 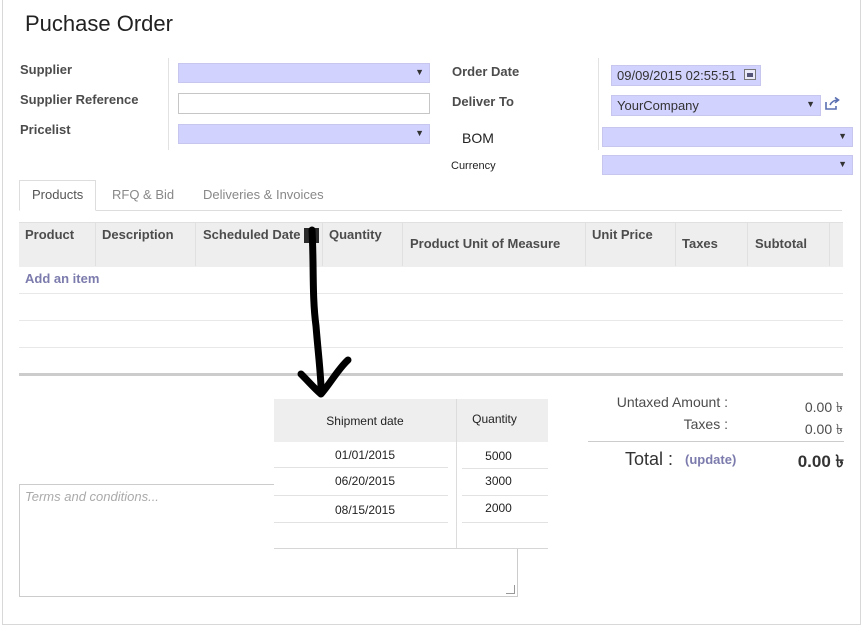 I want to click on order-date-value: 09/09/2015 02:55:51, so click(x=677, y=75).